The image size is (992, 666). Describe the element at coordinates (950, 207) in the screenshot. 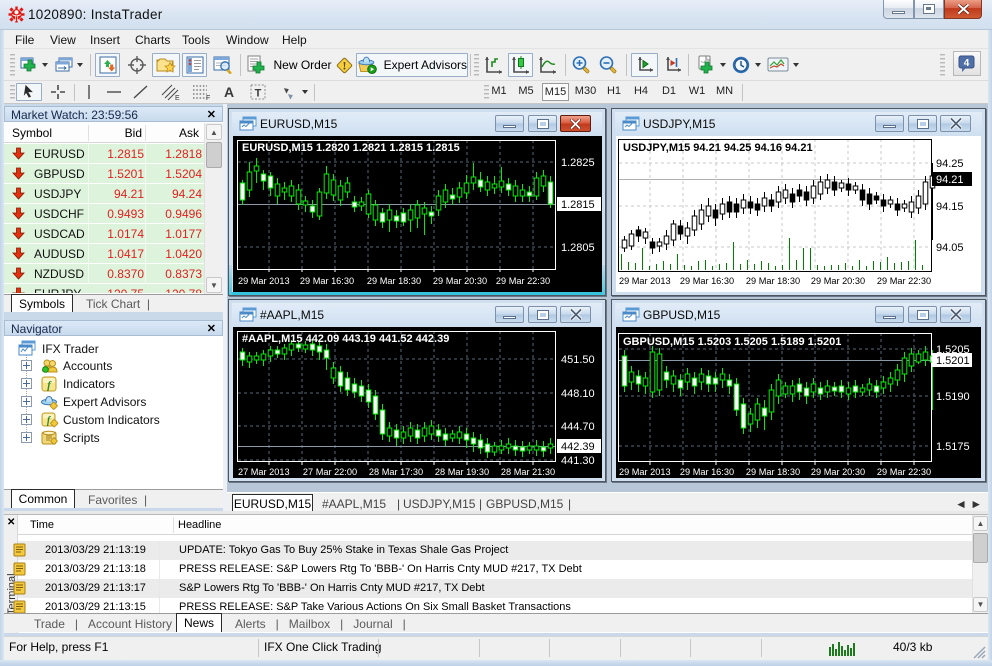

I see `svg-text: 94.15` at that location.